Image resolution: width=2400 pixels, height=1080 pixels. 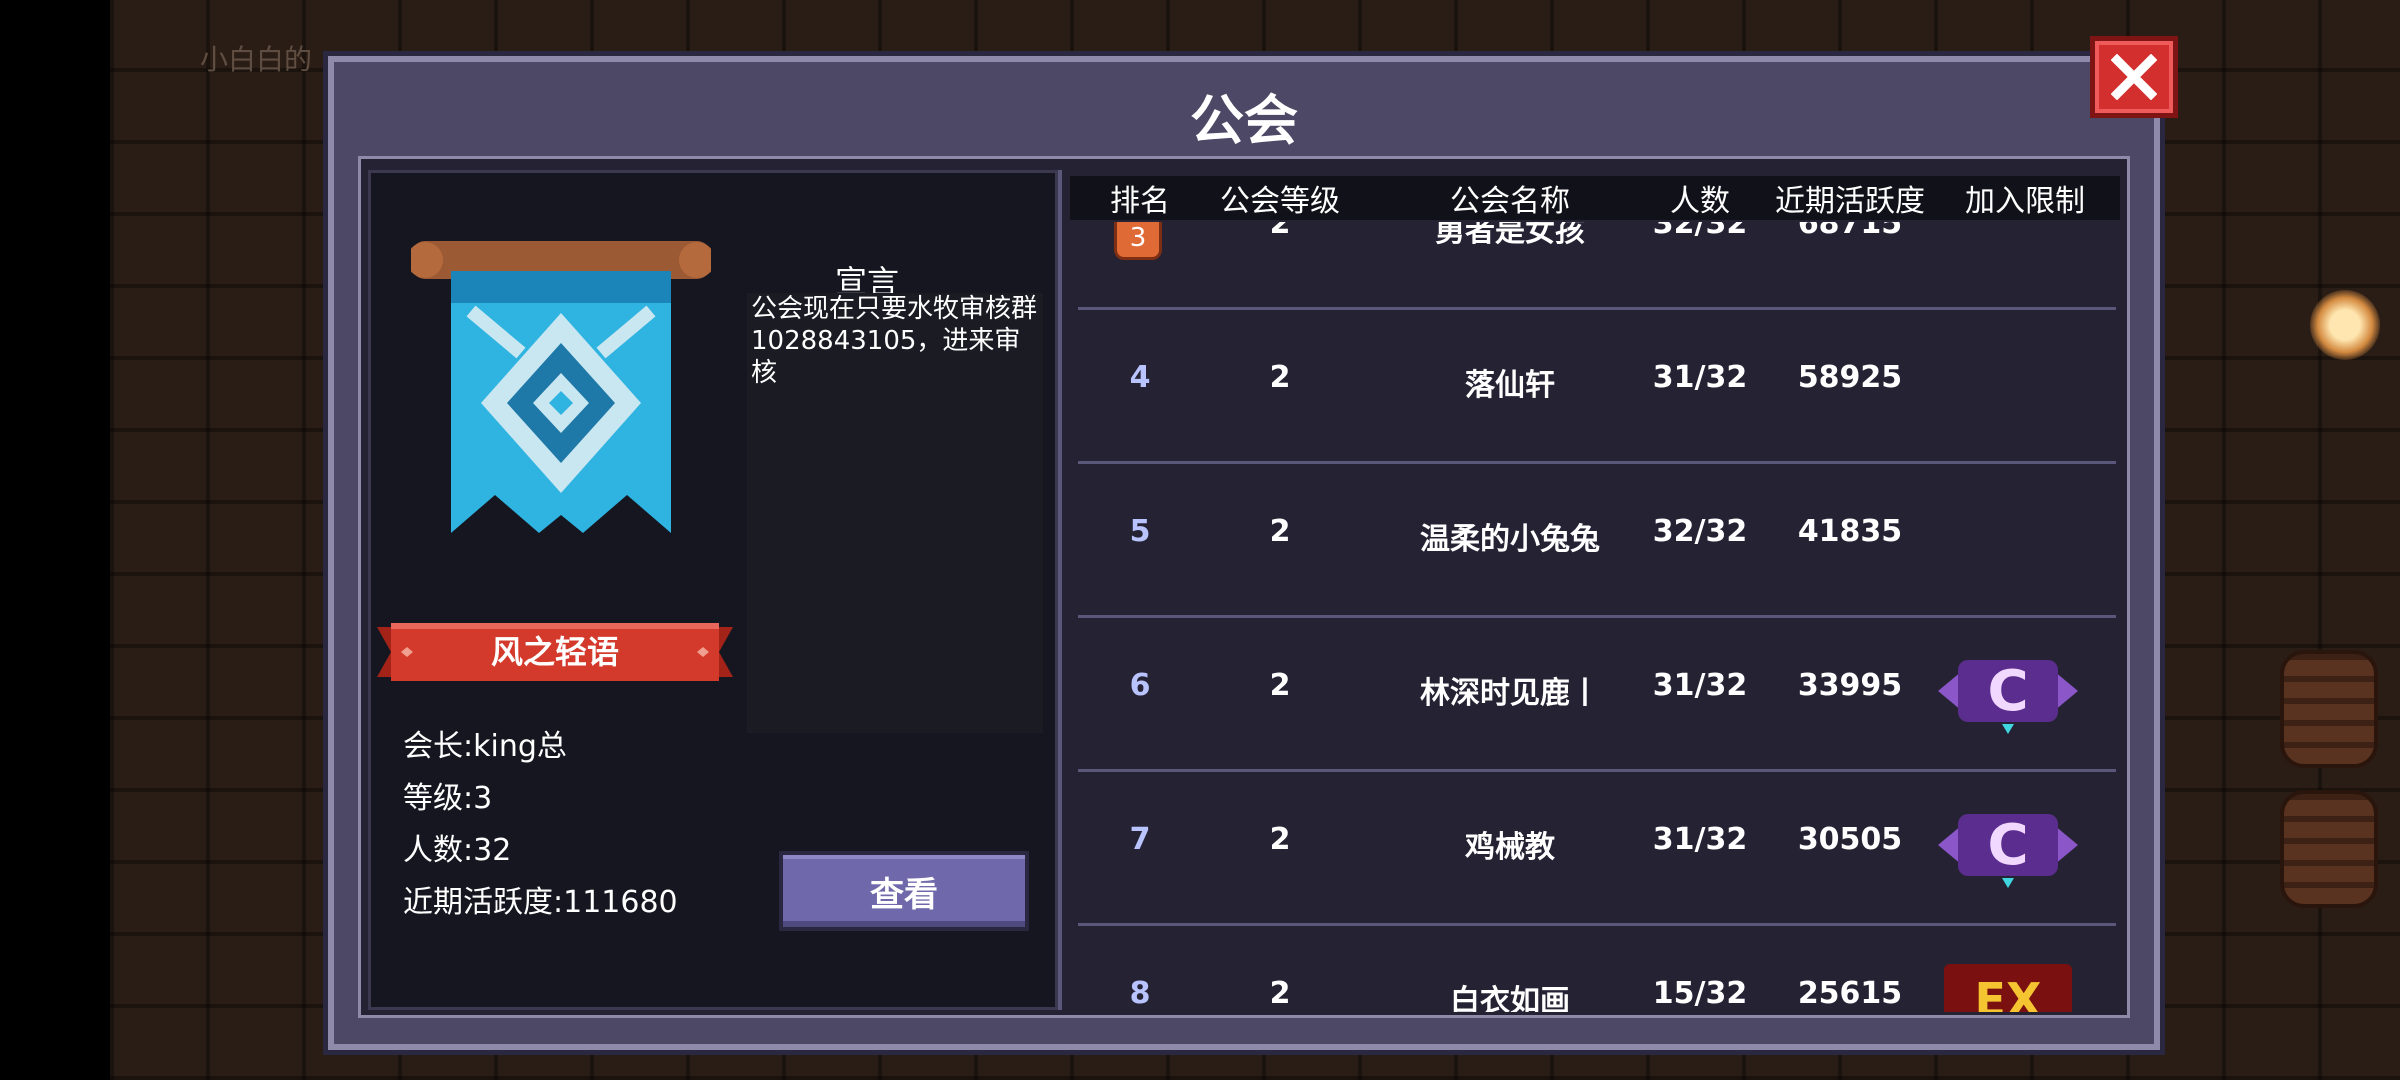 I want to click on view-button: 查看, so click(x=904, y=891).